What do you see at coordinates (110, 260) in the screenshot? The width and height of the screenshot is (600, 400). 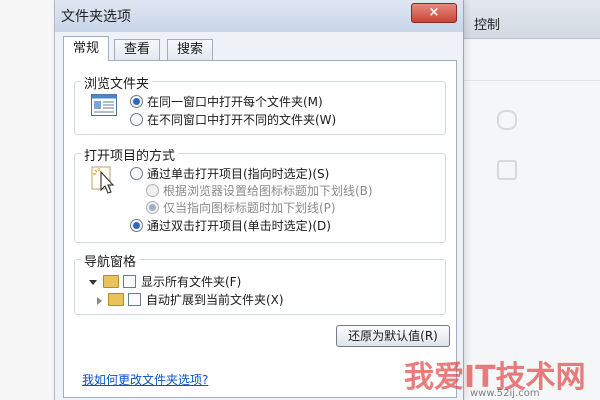 I see `navigation-pane-title: 导航窗格` at bounding box center [110, 260].